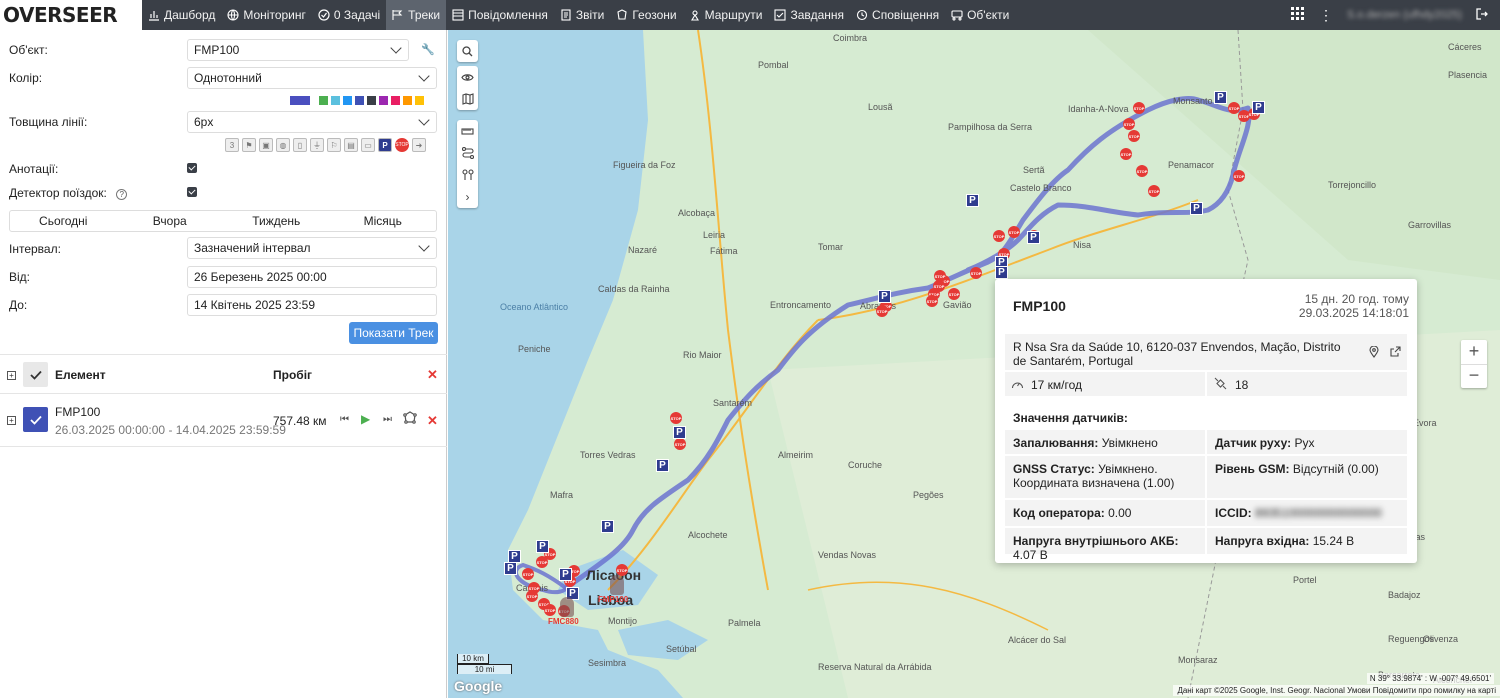 This screenshot has width=1500, height=698. What do you see at coordinates (402, 145) in the screenshot?
I see `stop-icon: STOP` at bounding box center [402, 145].